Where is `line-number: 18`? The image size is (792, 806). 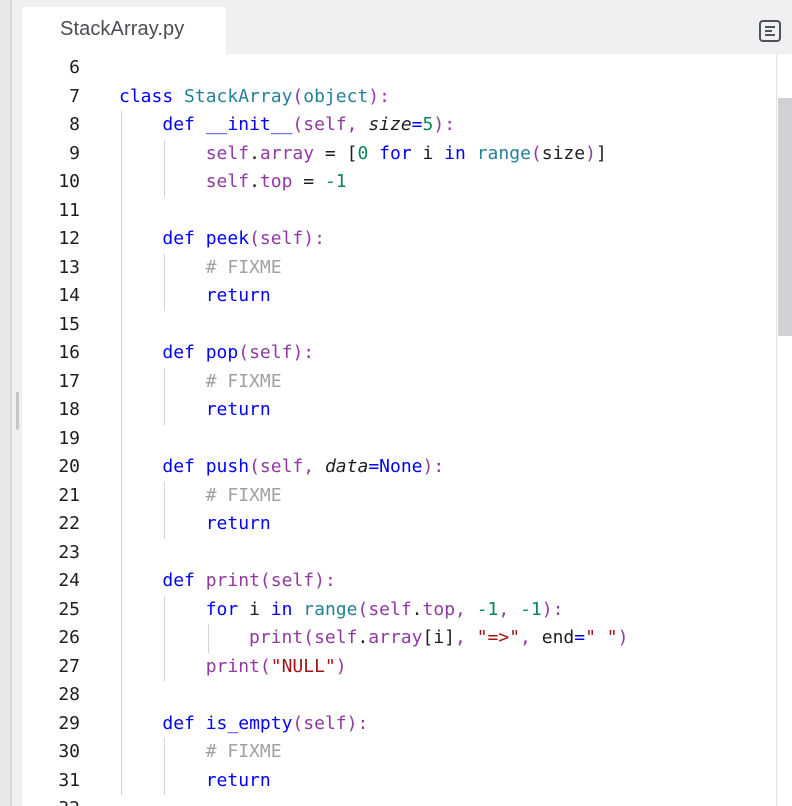
line-number: 18 is located at coordinates (69, 409).